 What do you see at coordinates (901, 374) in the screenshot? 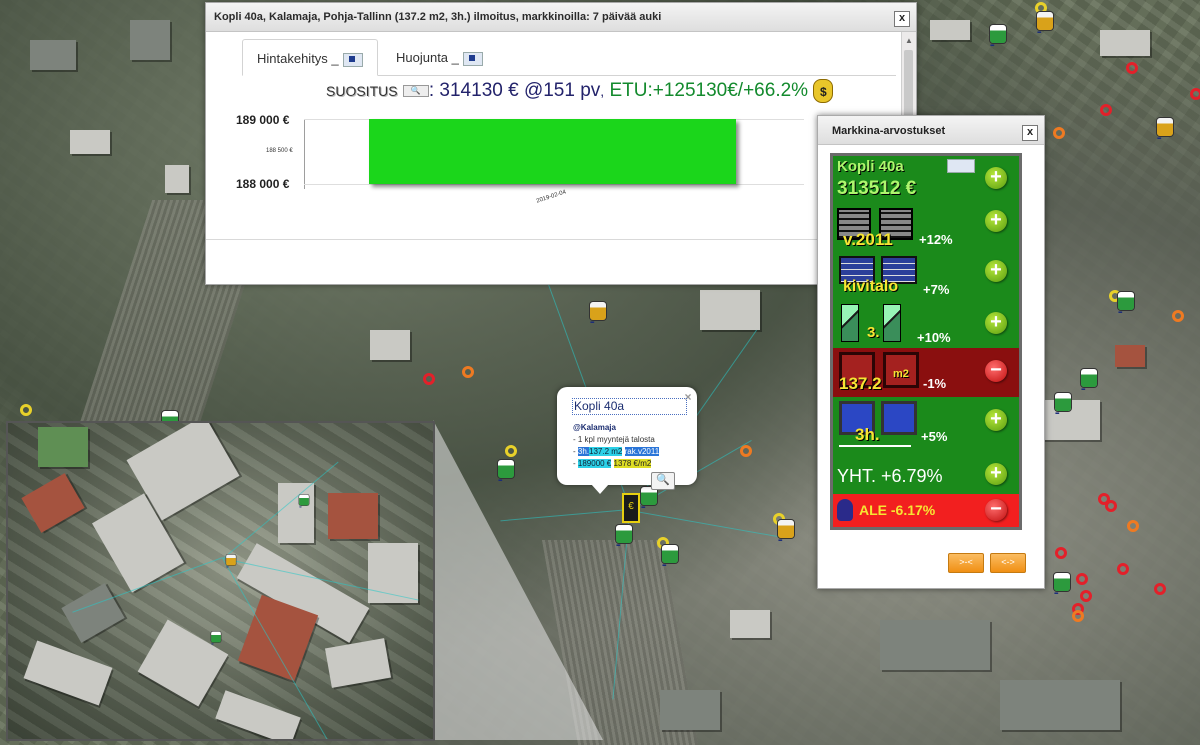
I see `factor-unit: m2` at bounding box center [901, 374].